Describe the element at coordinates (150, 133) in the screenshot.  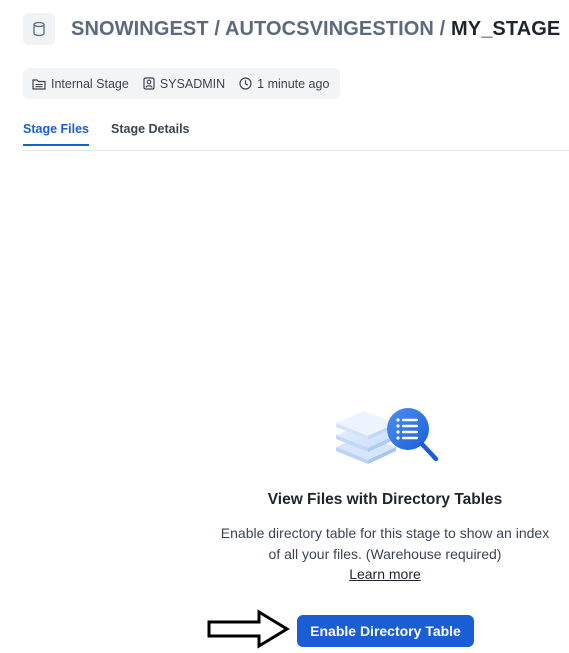
I see `tab-stage-details: Stage Details` at that location.